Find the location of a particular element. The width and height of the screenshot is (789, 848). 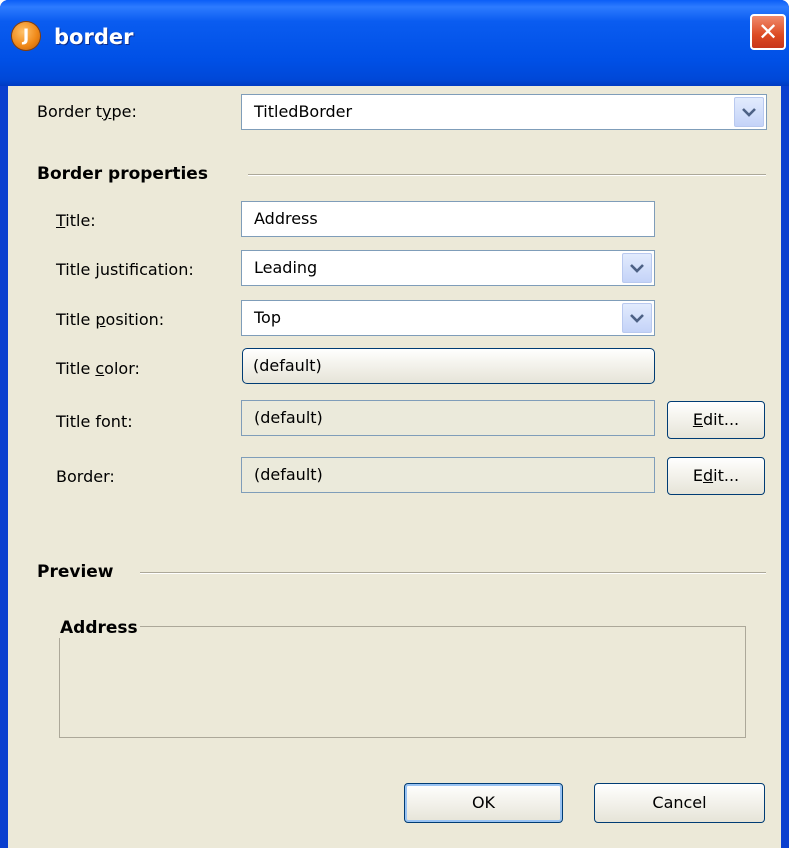

preview-separator is located at coordinates (453, 573).